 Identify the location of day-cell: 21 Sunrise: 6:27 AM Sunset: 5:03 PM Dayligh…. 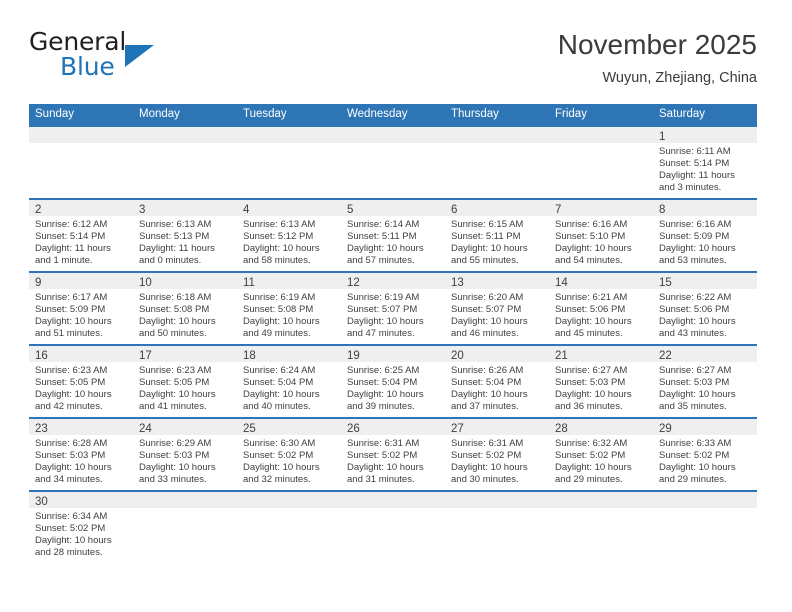
(601, 381).